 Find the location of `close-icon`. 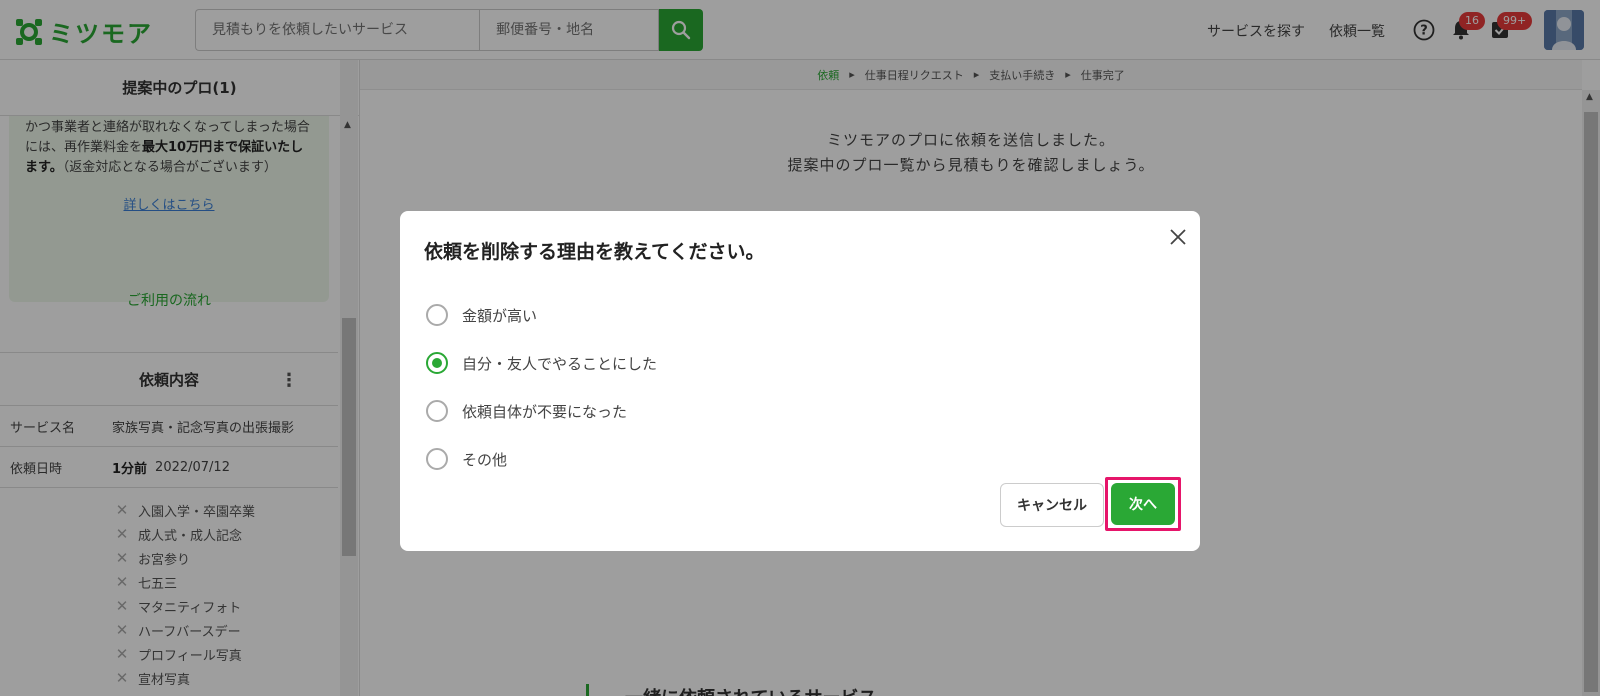

close-icon is located at coordinates (1178, 237).